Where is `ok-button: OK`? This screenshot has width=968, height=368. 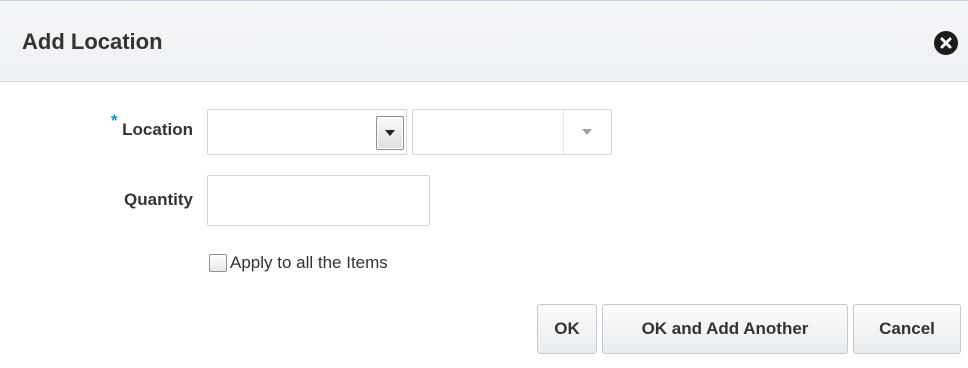
ok-button: OK is located at coordinates (567, 329).